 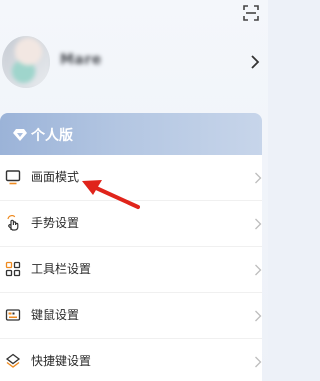 What do you see at coordinates (131, 316) in the screenshot?
I see `menu-item-keyboard-mouse-settings: 键鼠设置` at bounding box center [131, 316].